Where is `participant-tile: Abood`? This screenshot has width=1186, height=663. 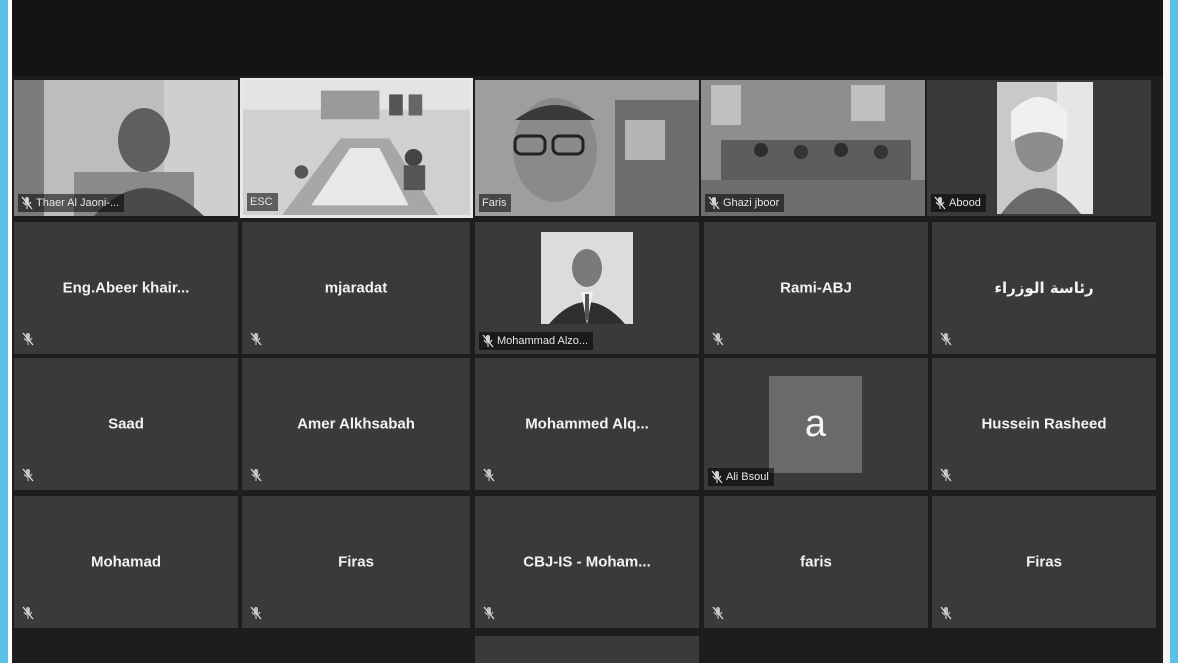 participant-tile: Abood is located at coordinates (1039, 148).